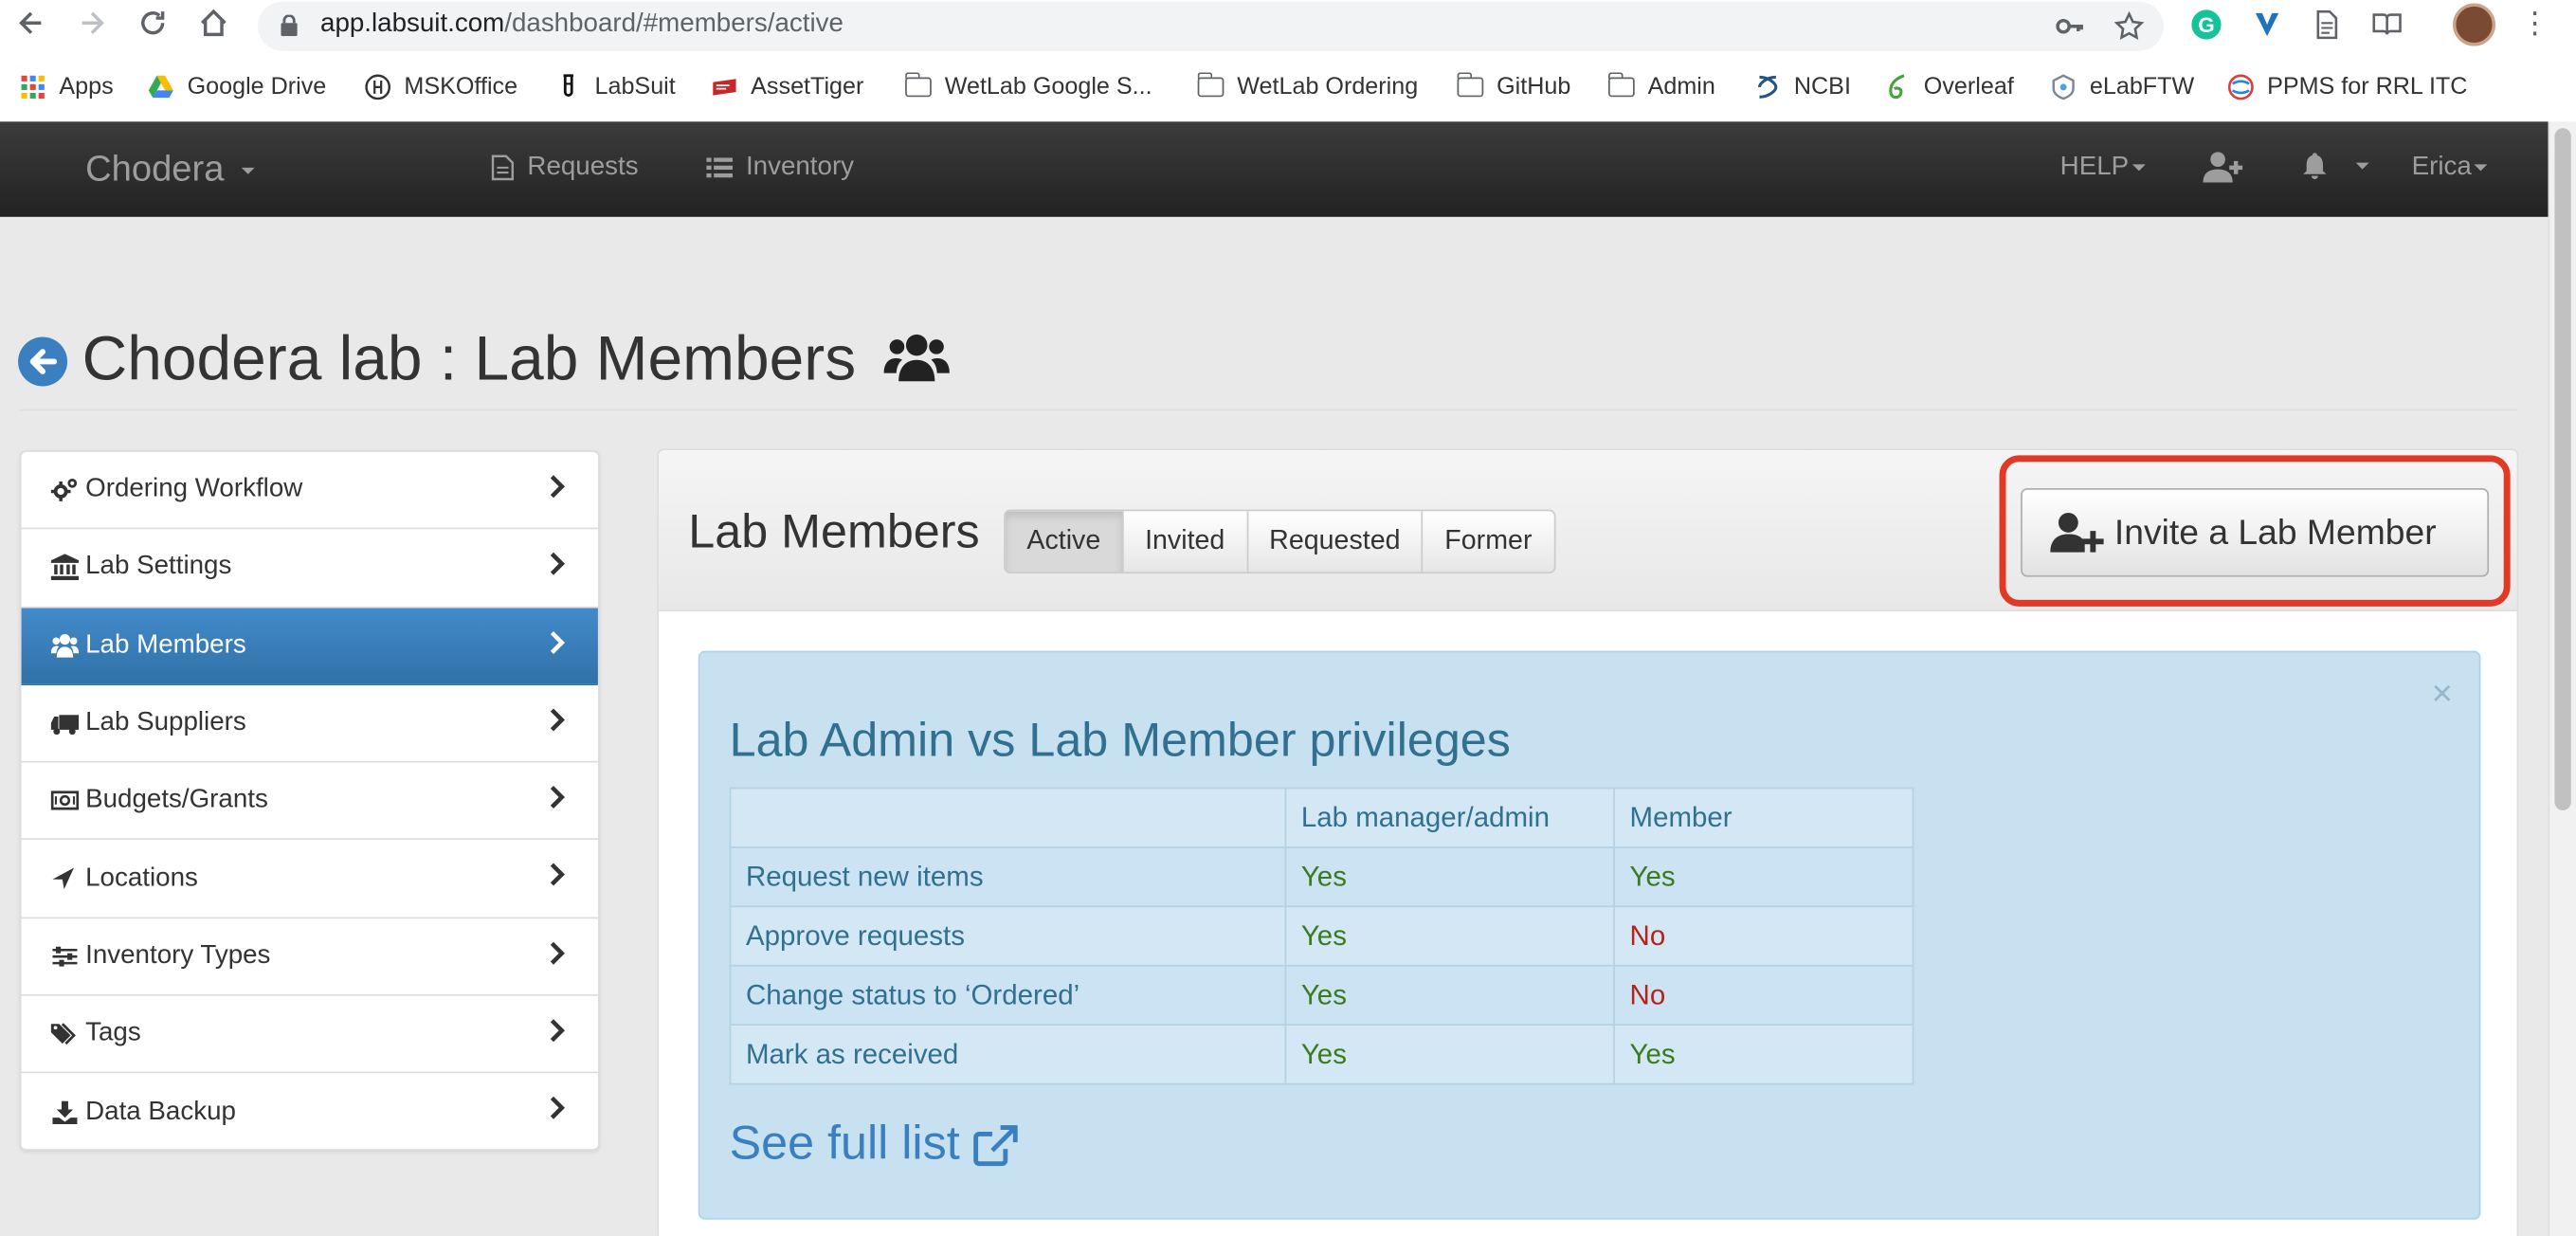  I want to click on table-row: Approve requests Yes No, so click(1321, 936).